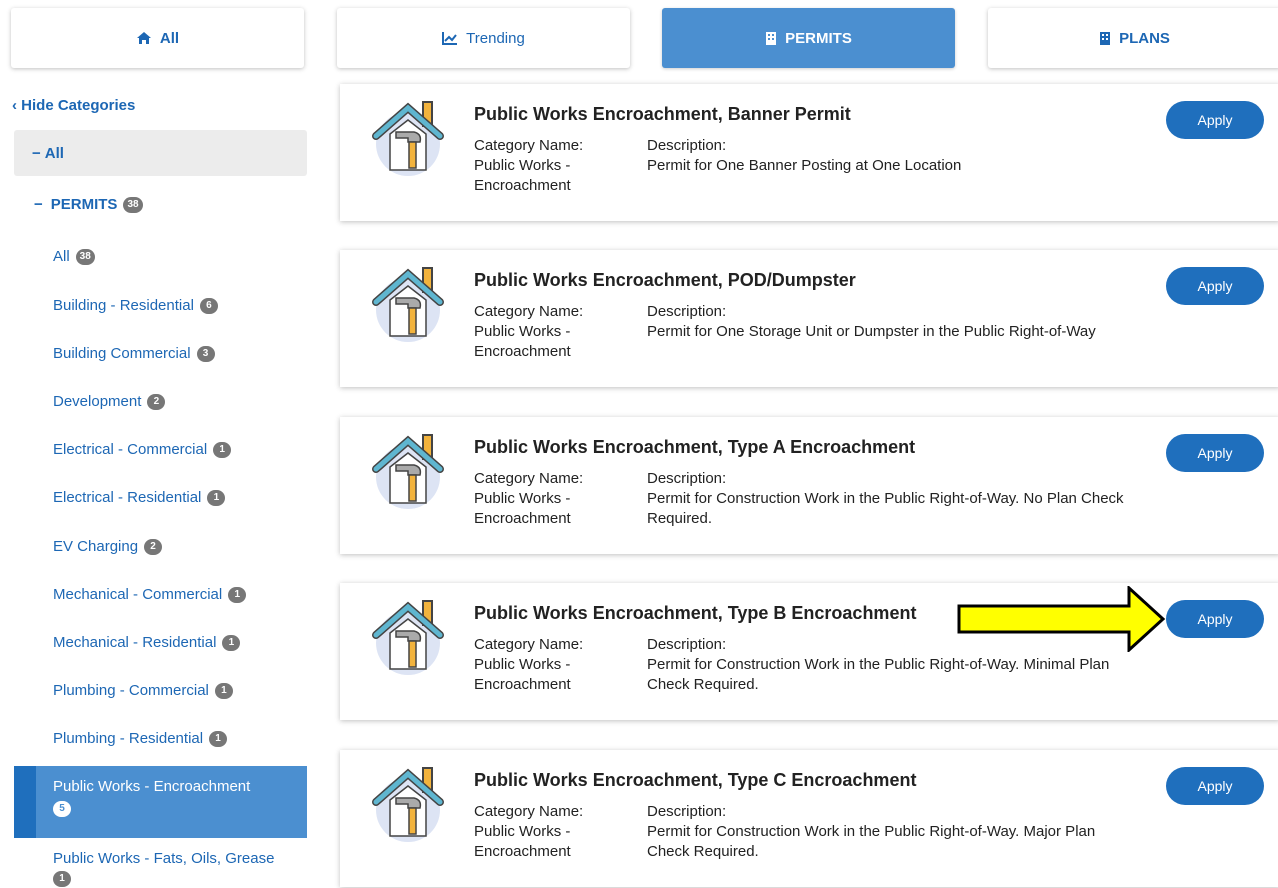  What do you see at coordinates (73, 105) in the screenshot?
I see `hide-categories-link: ‹ Hide Categories` at bounding box center [73, 105].